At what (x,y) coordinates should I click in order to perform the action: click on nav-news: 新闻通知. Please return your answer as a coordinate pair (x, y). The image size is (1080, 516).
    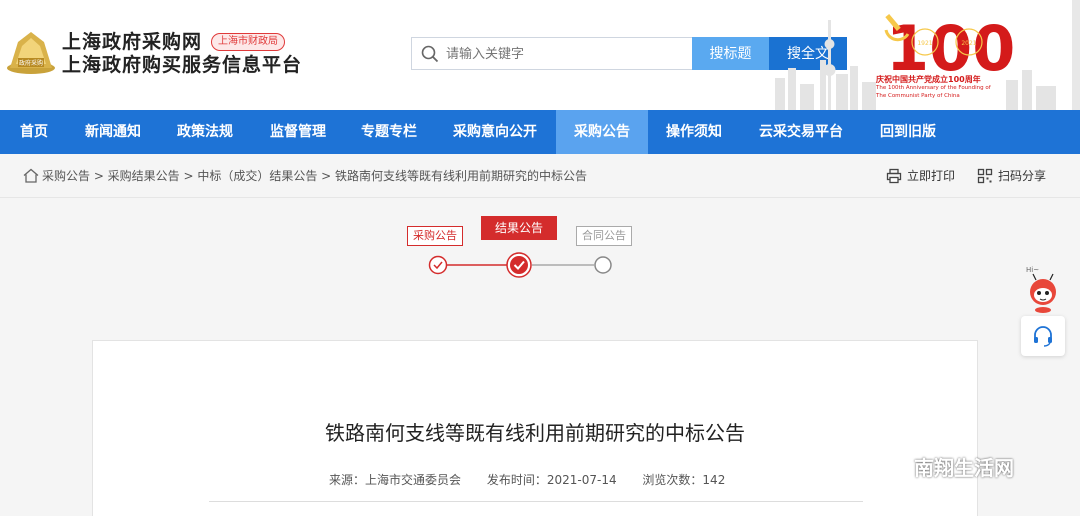
    Looking at the image, I should click on (113, 132).